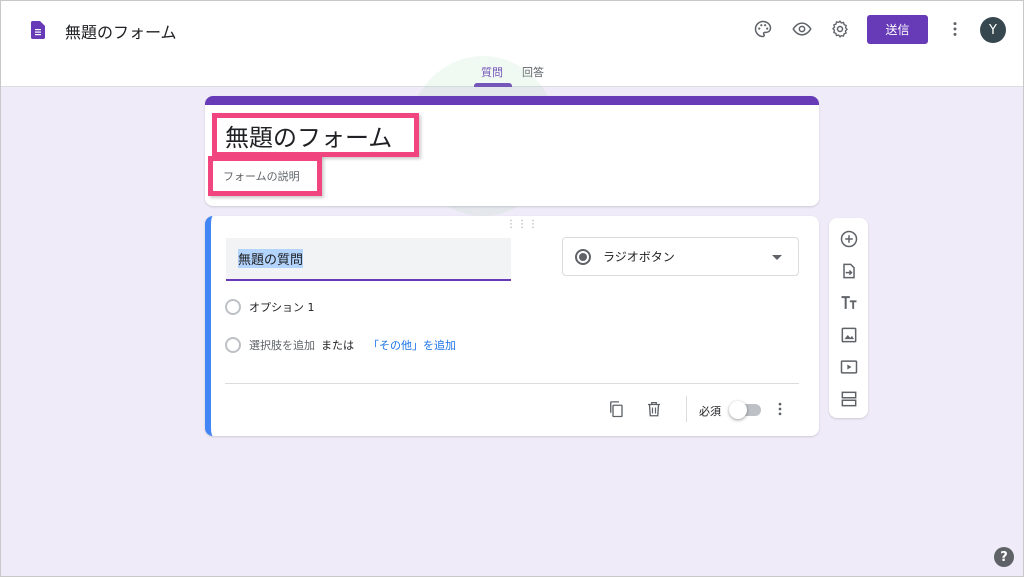  Describe the element at coordinates (282, 345) in the screenshot. I see `add-option-input: 選択肢を追加` at that location.